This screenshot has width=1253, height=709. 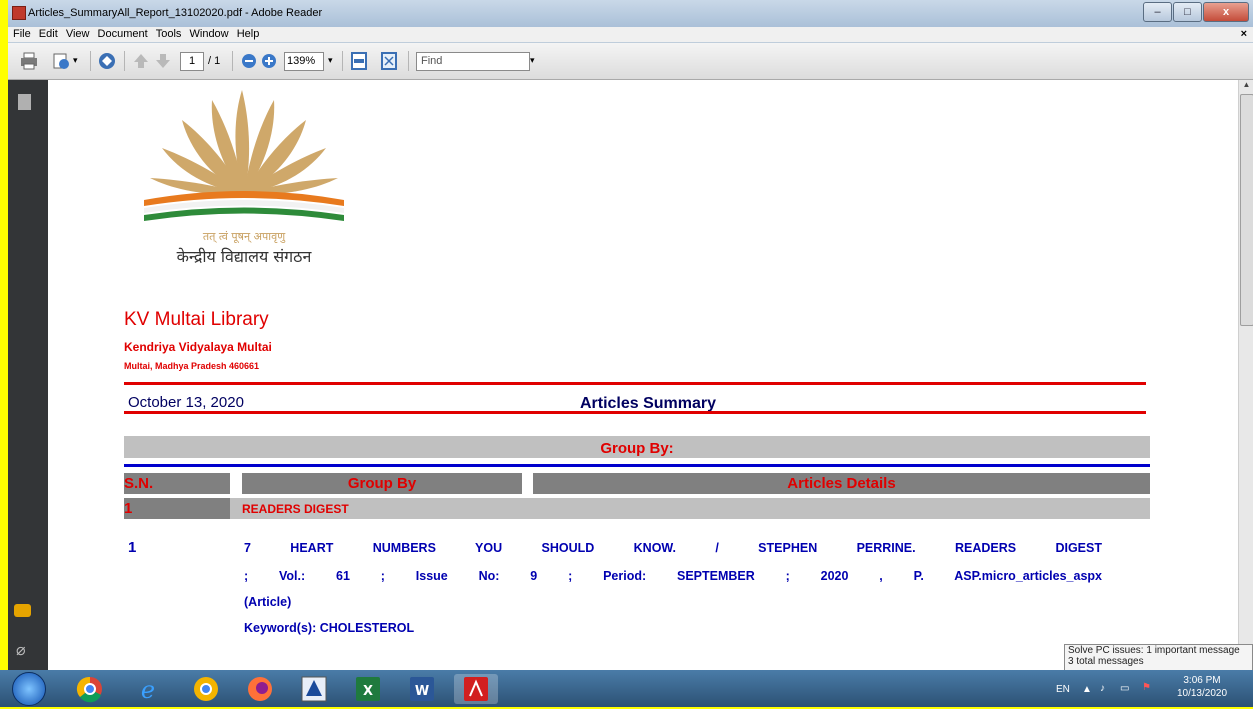 I want to click on header-sn: S.N., so click(x=177, y=483).